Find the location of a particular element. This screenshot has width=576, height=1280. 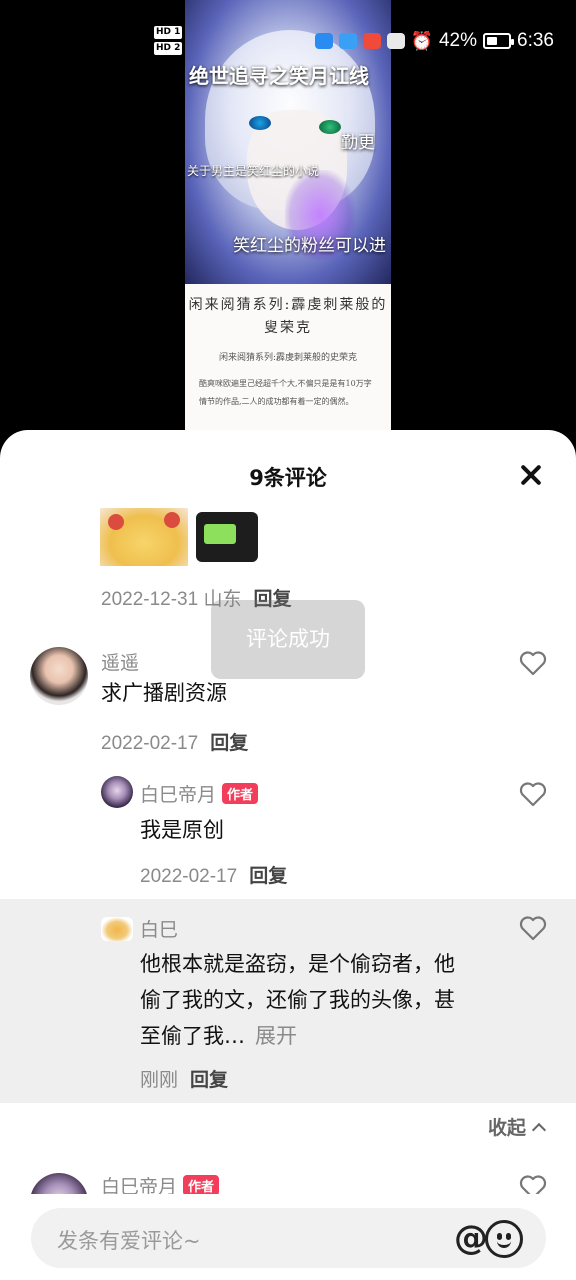

cover-update: 勤更 is located at coordinates (358, 143).